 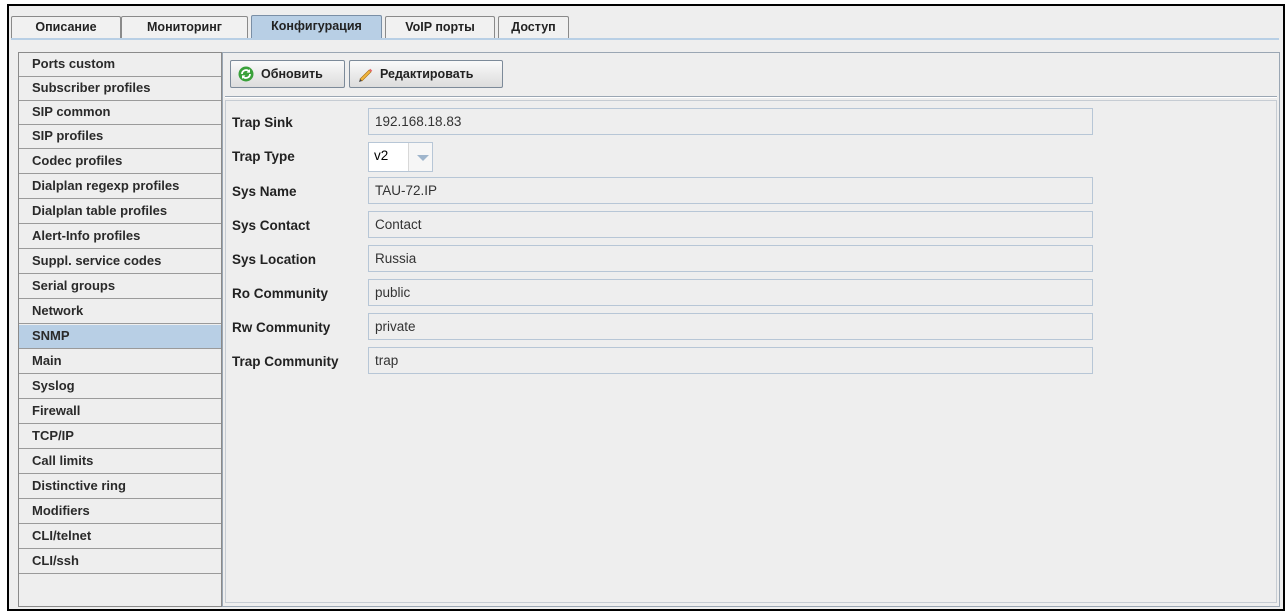 What do you see at coordinates (730, 121) in the screenshot?
I see `trap-sink-field: 192.168.18.83` at bounding box center [730, 121].